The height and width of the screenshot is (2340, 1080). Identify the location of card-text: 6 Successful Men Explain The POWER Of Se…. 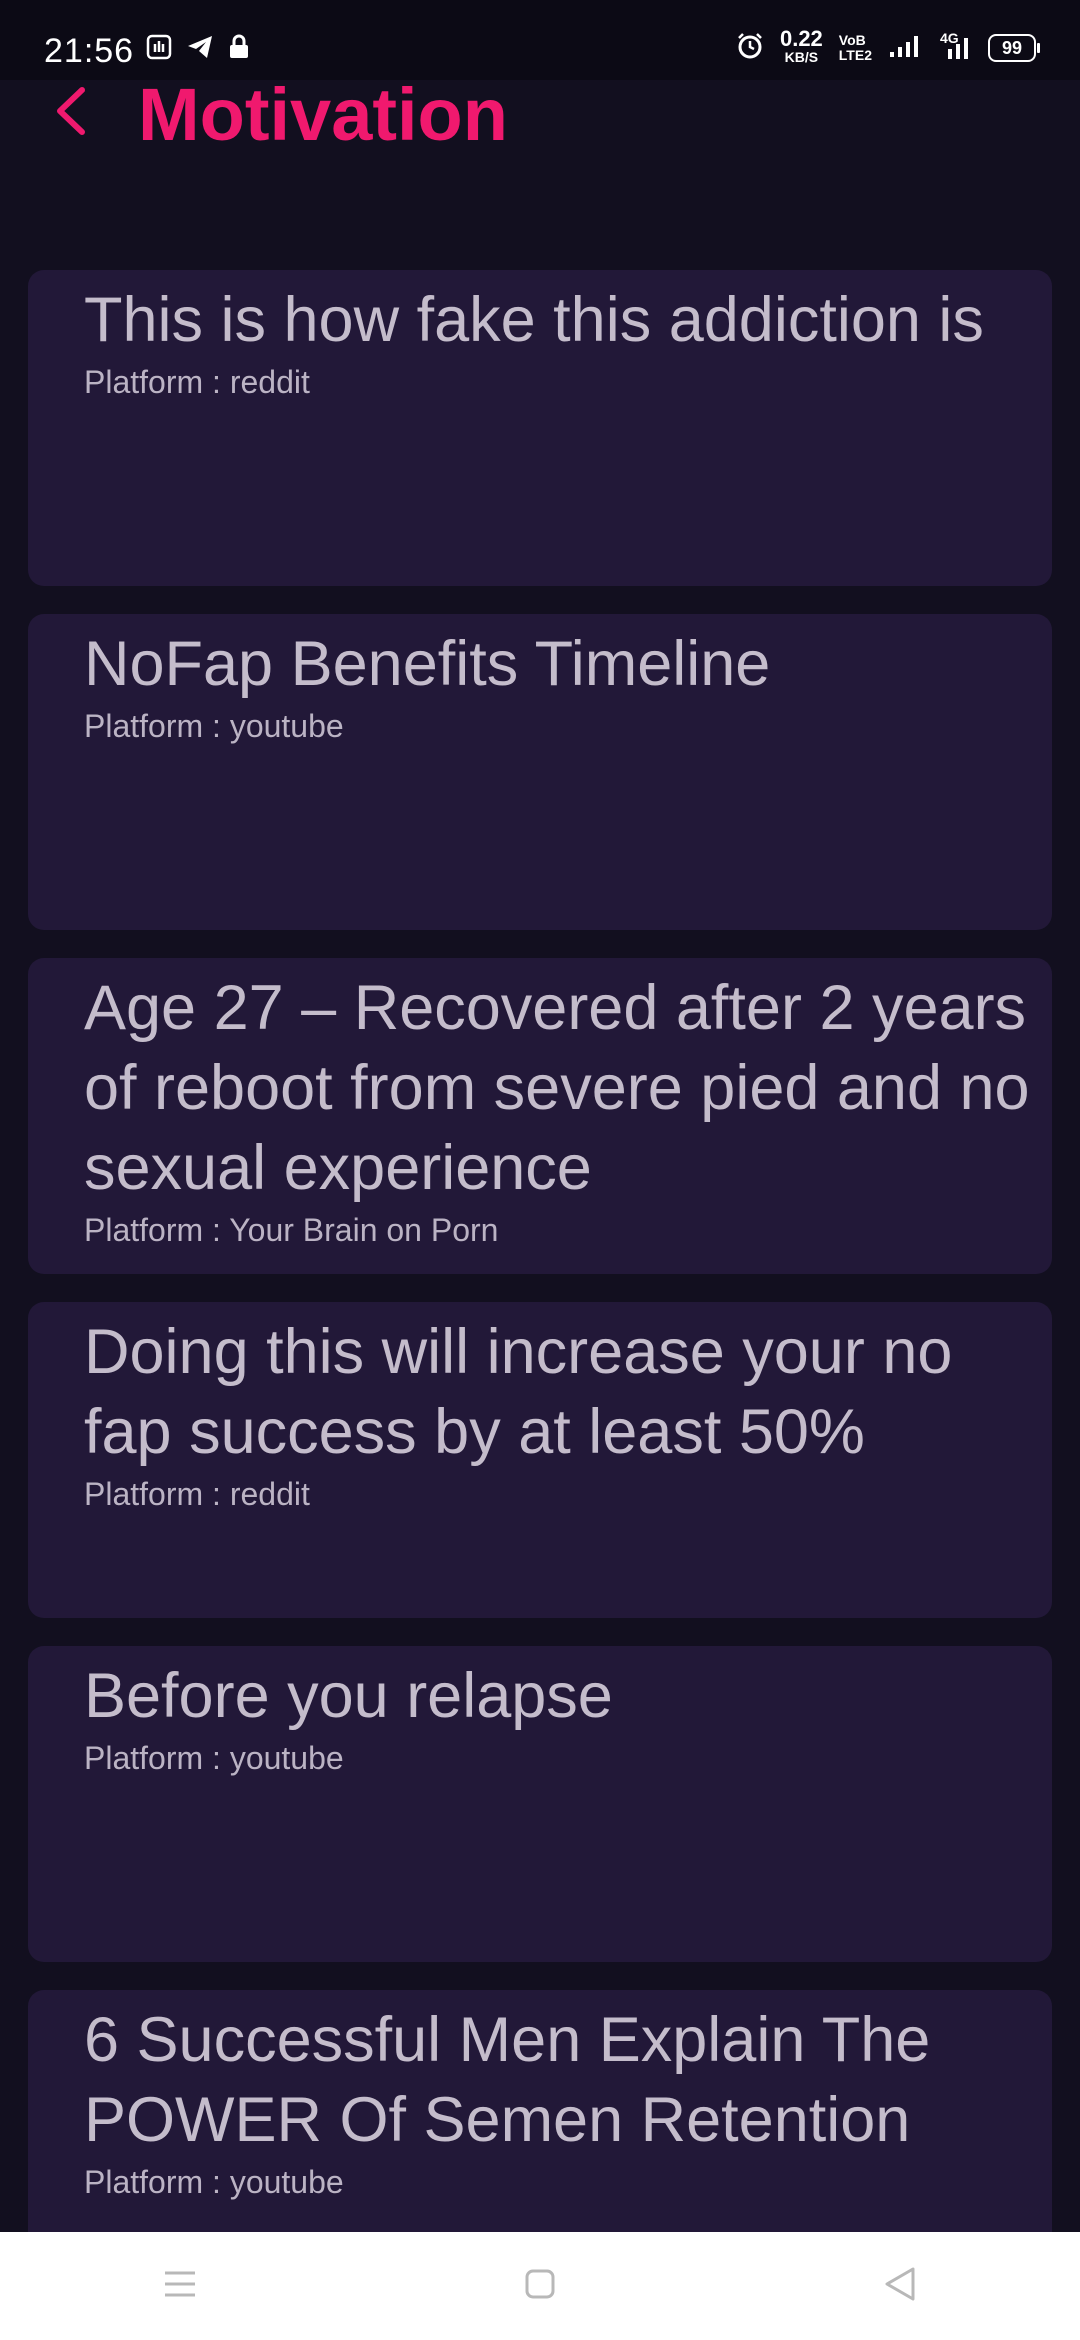
(568, 2102).